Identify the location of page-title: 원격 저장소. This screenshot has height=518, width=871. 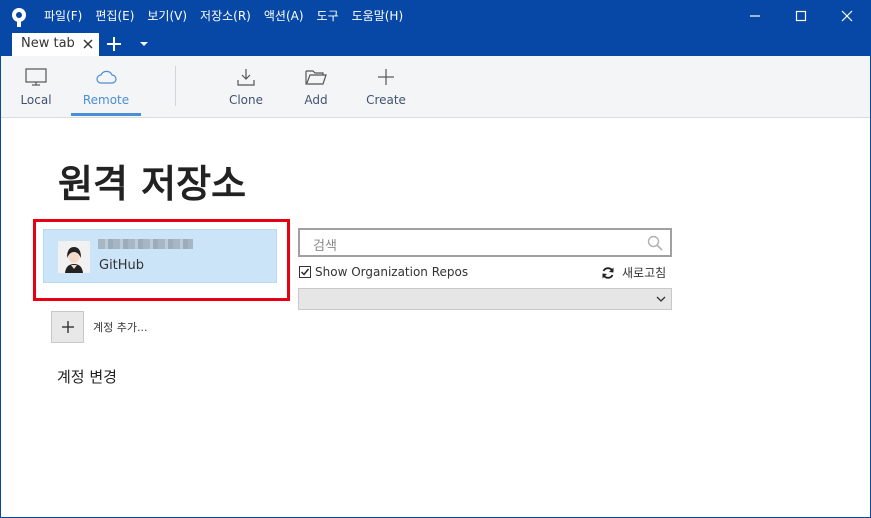
(152, 184).